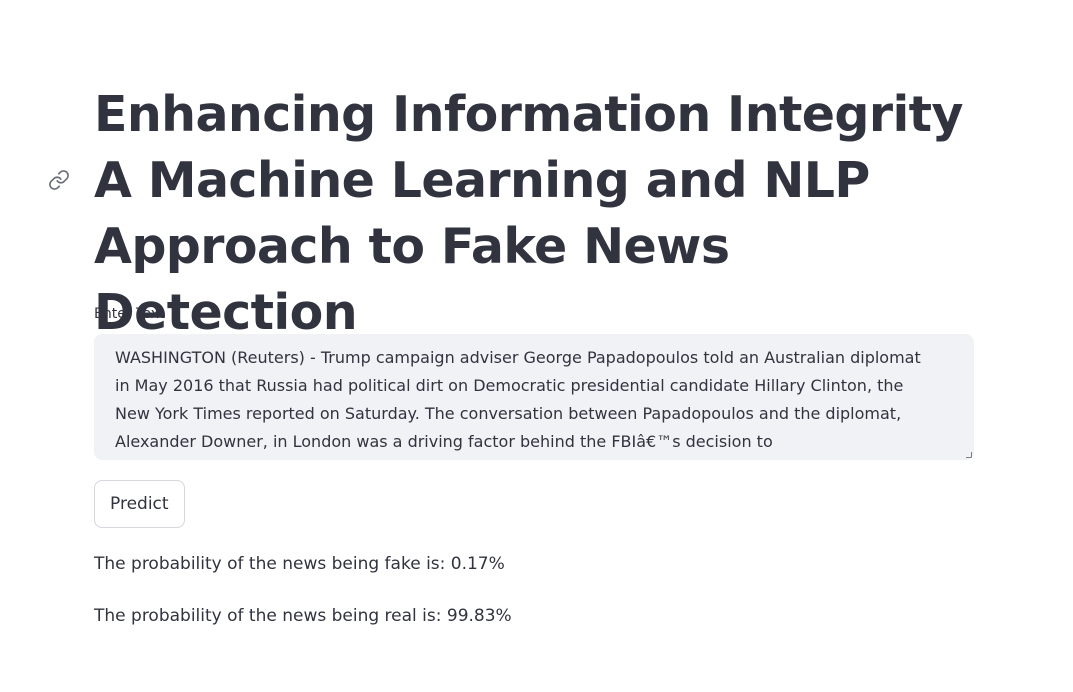  Describe the element at coordinates (969, 455) in the screenshot. I see `resize-handle` at that location.